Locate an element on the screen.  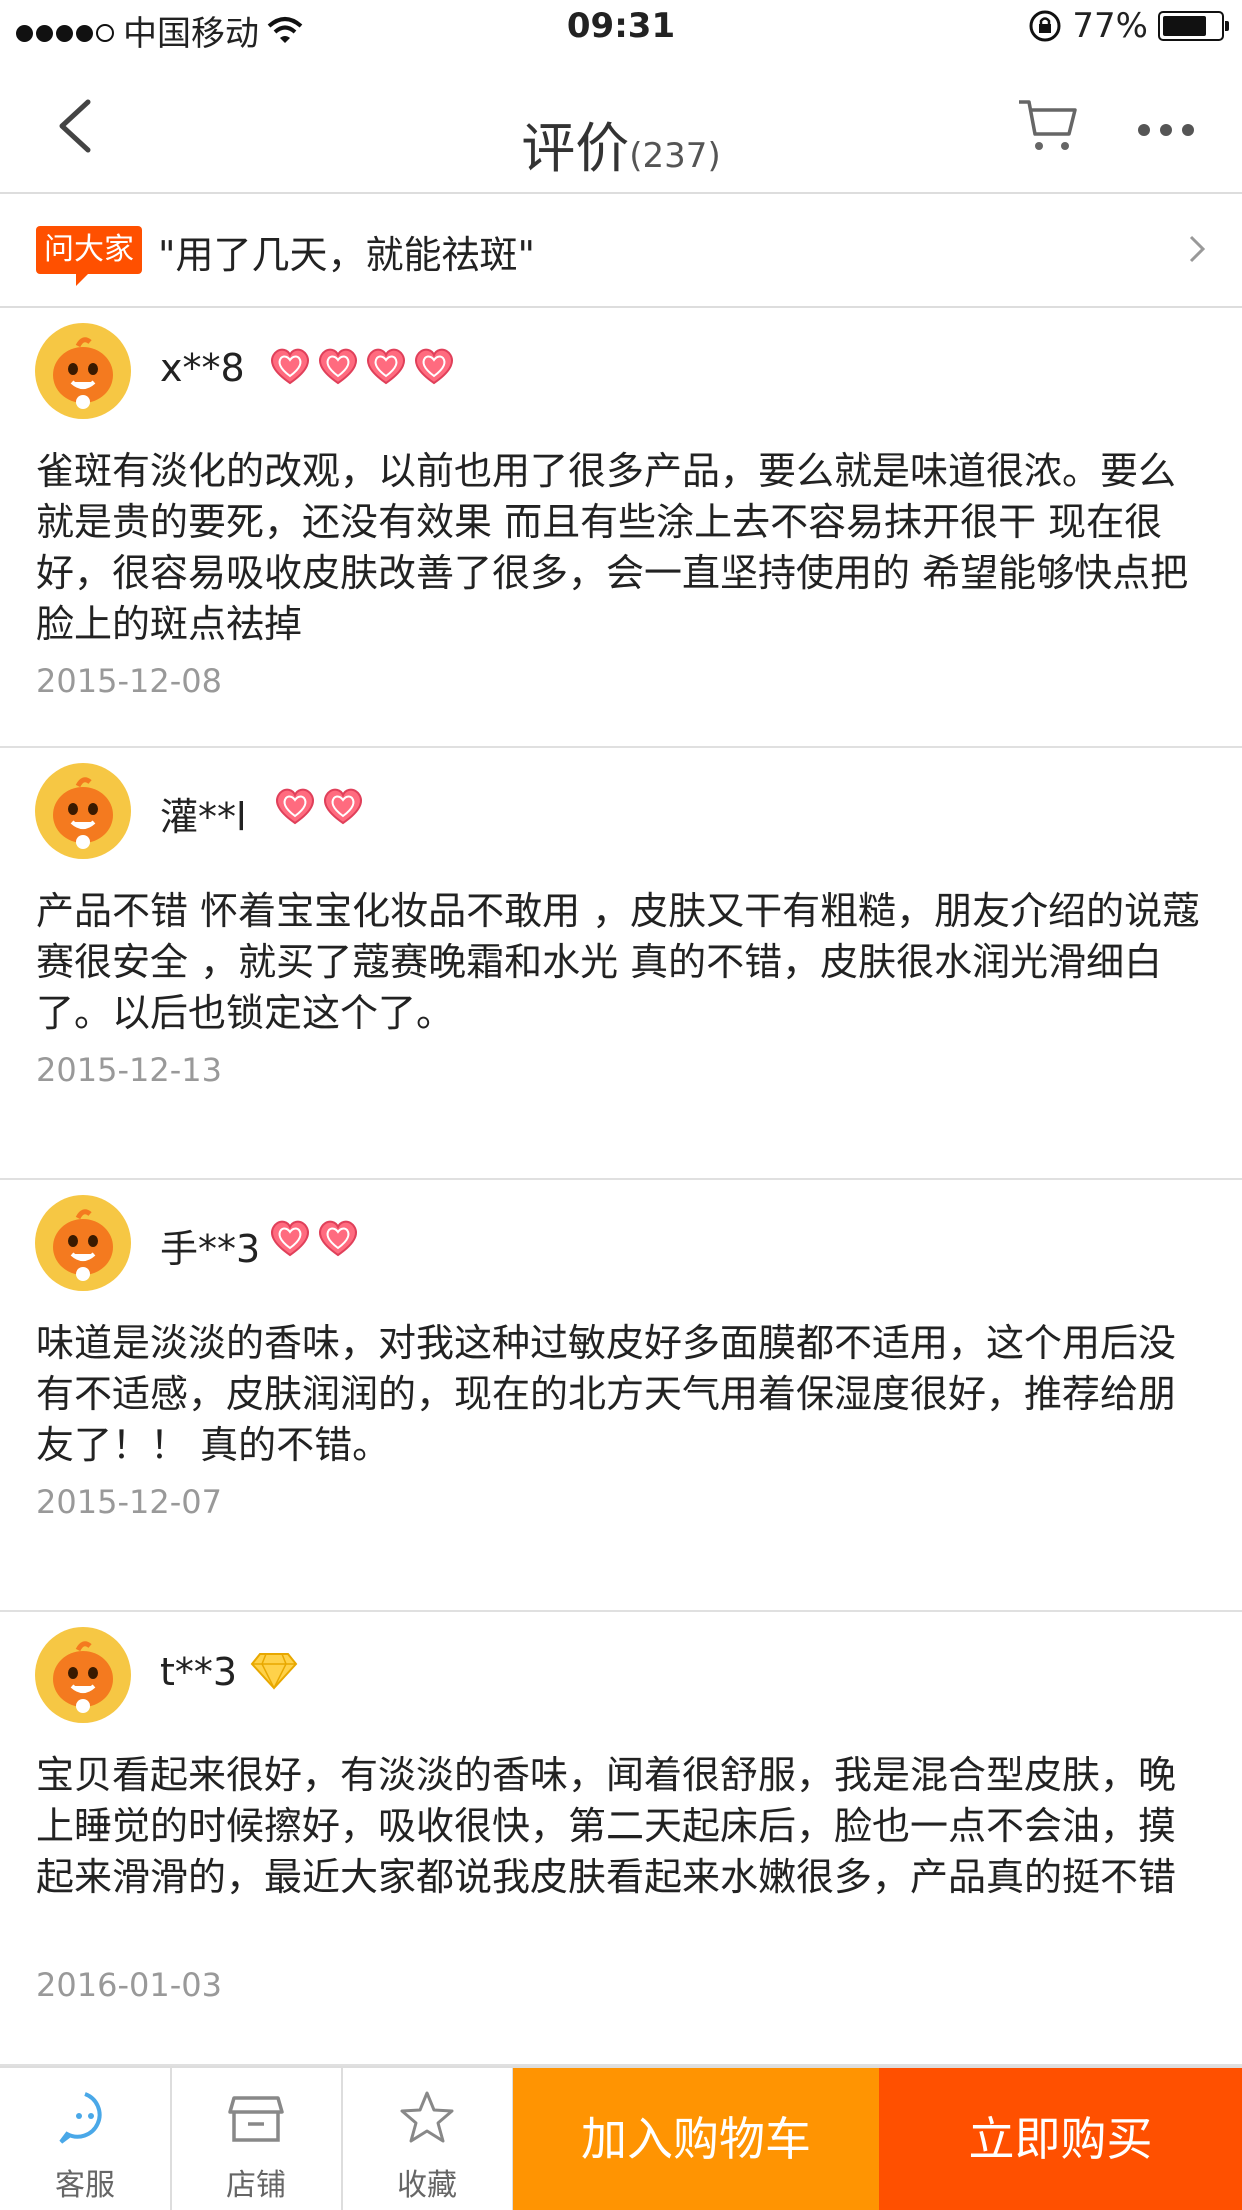
bottom-action-bar: 客服 店铺 收藏 加入购物车 立即购买 is located at coordinates (621, 2138).